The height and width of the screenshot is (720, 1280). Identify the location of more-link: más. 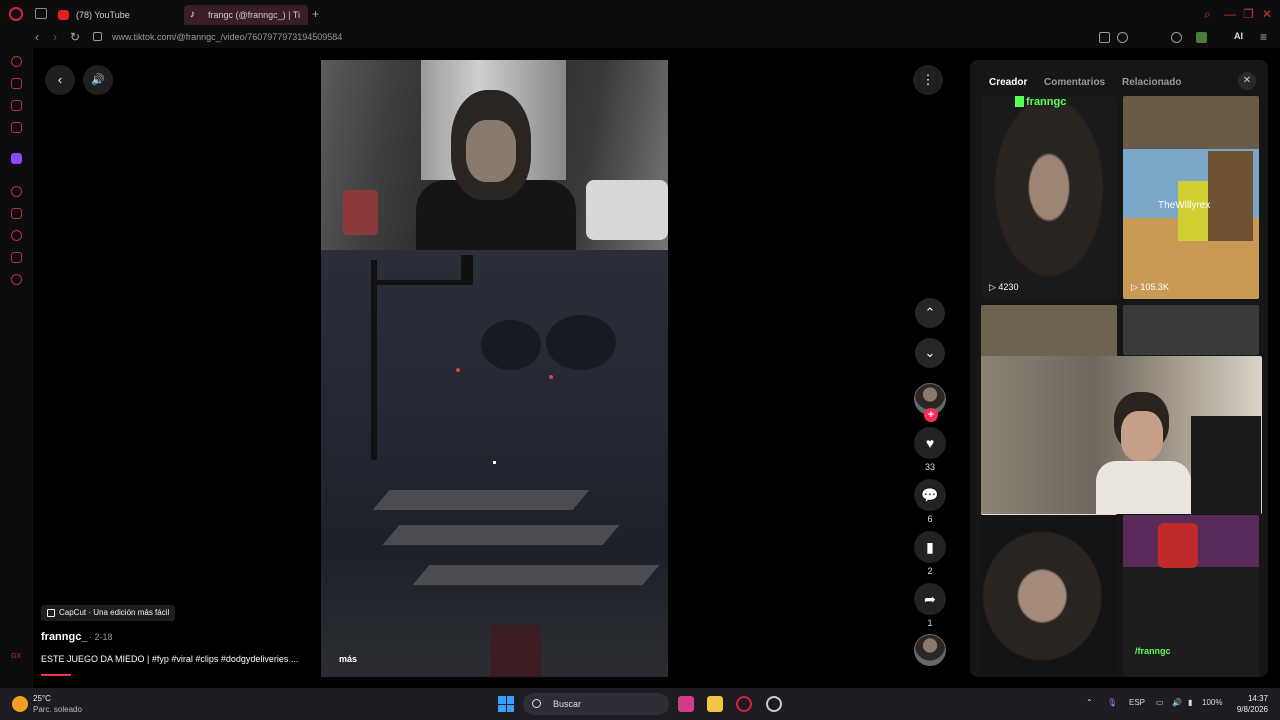
(348, 659).